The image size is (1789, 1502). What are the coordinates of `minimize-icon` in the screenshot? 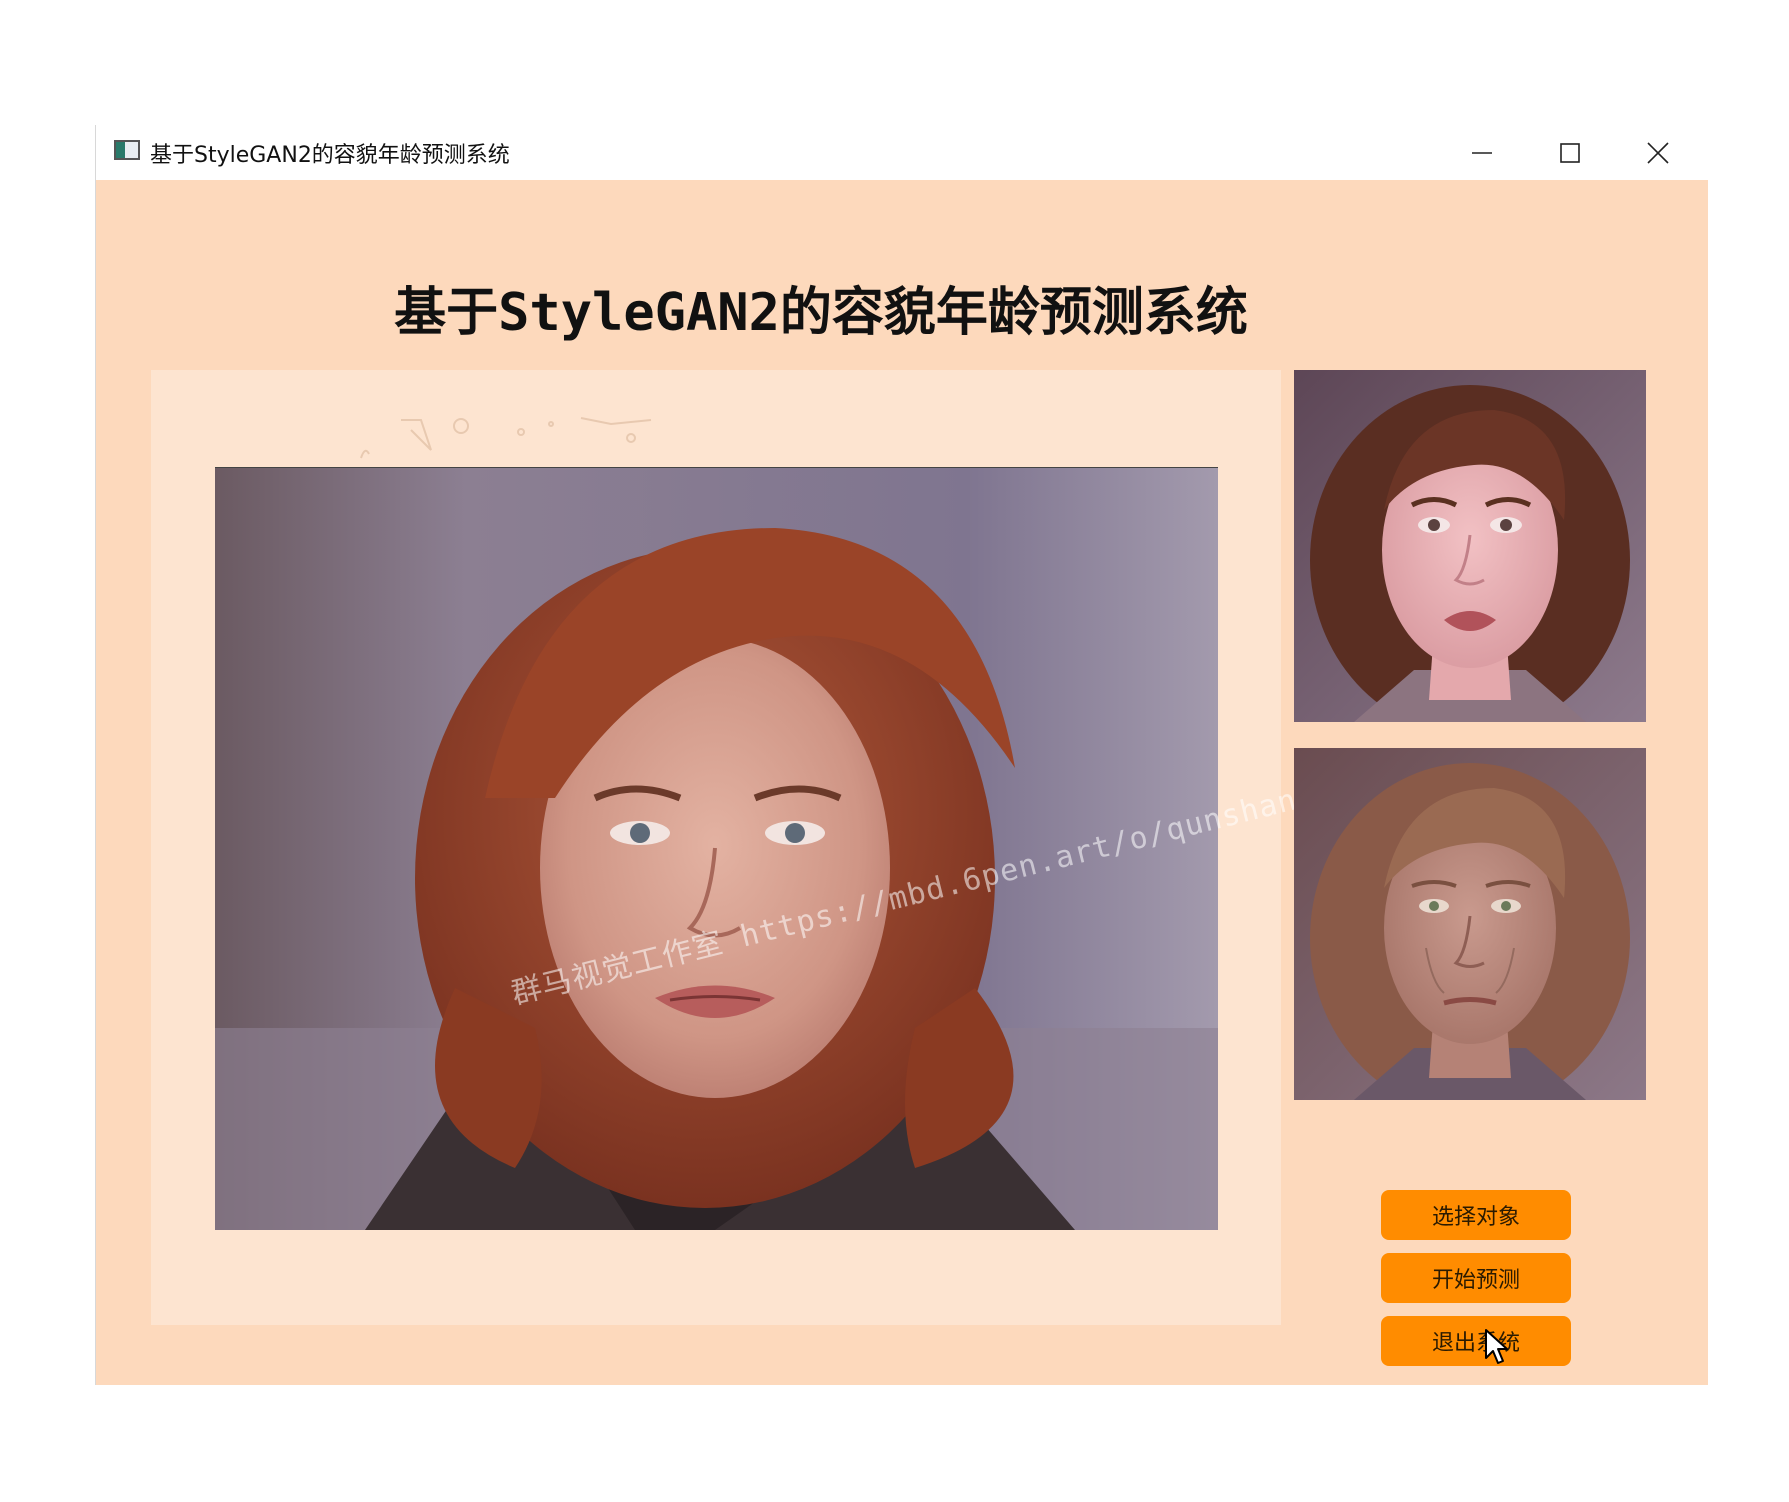 It's located at (1482, 152).